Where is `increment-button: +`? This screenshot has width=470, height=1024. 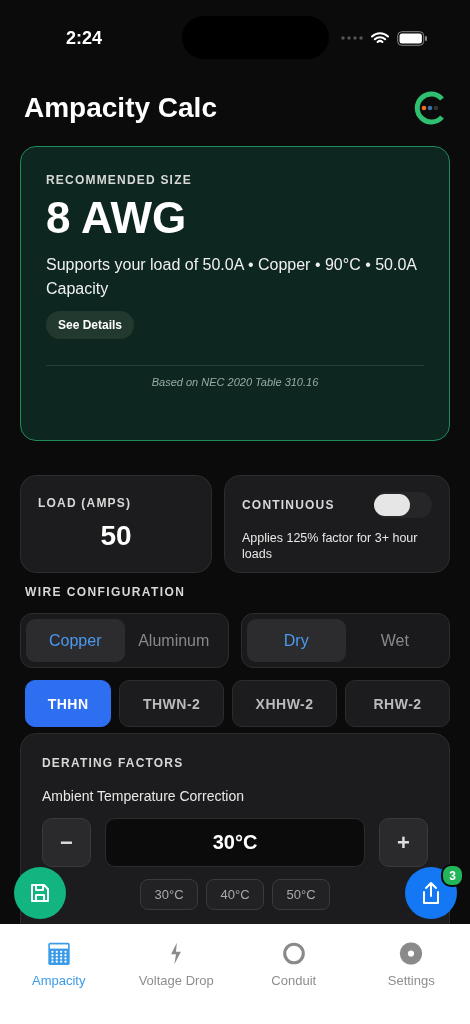 increment-button: + is located at coordinates (403, 842).